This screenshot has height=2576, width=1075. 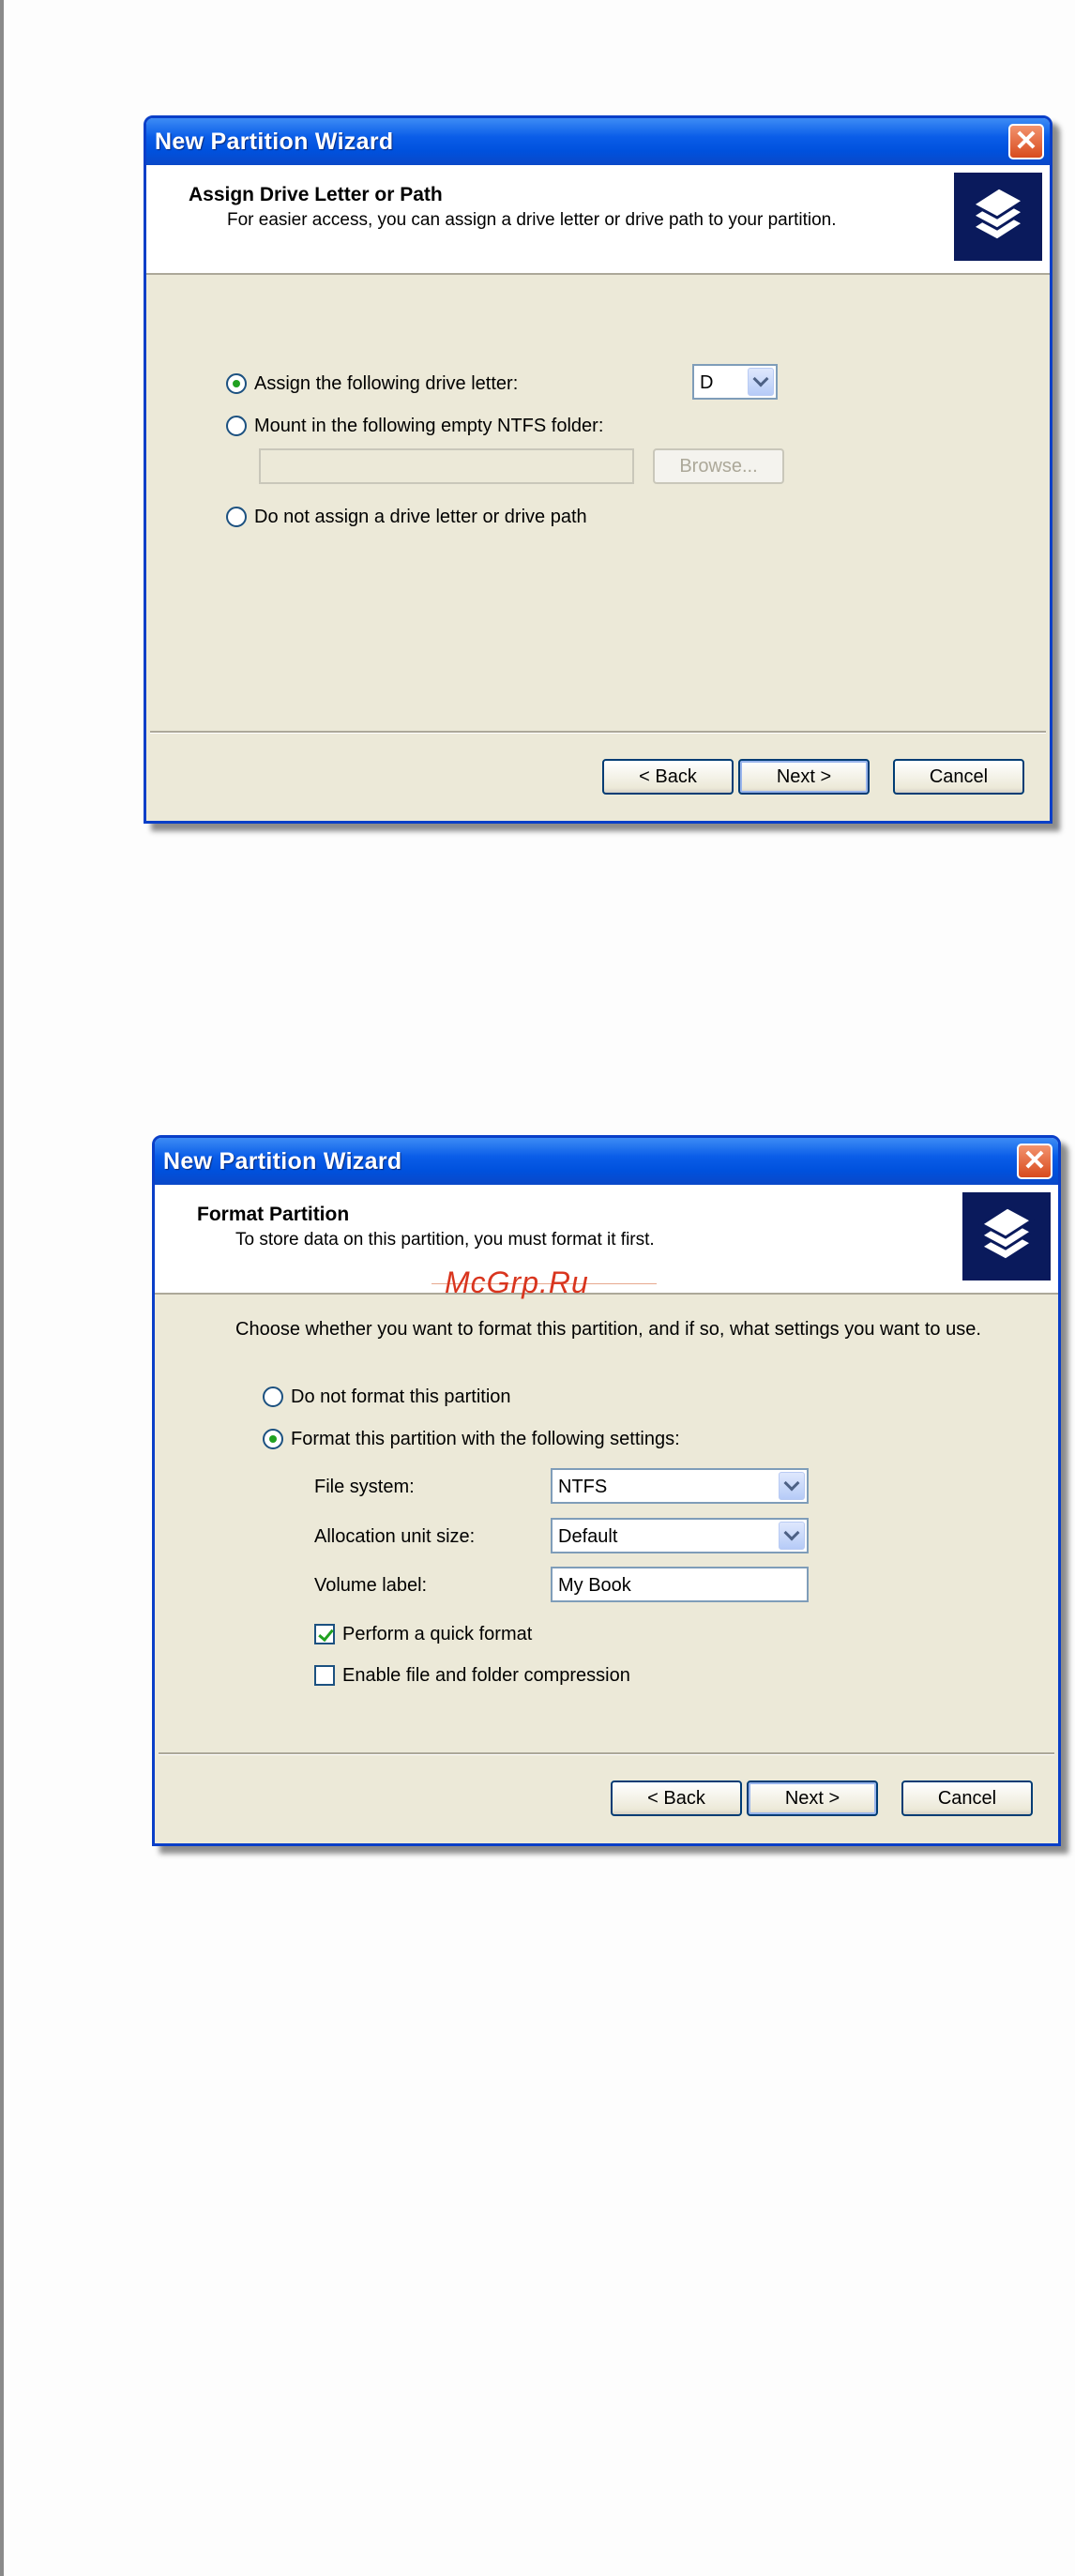 What do you see at coordinates (236, 426) in the screenshot?
I see `mount-folder-radio` at bounding box center [236, 426].